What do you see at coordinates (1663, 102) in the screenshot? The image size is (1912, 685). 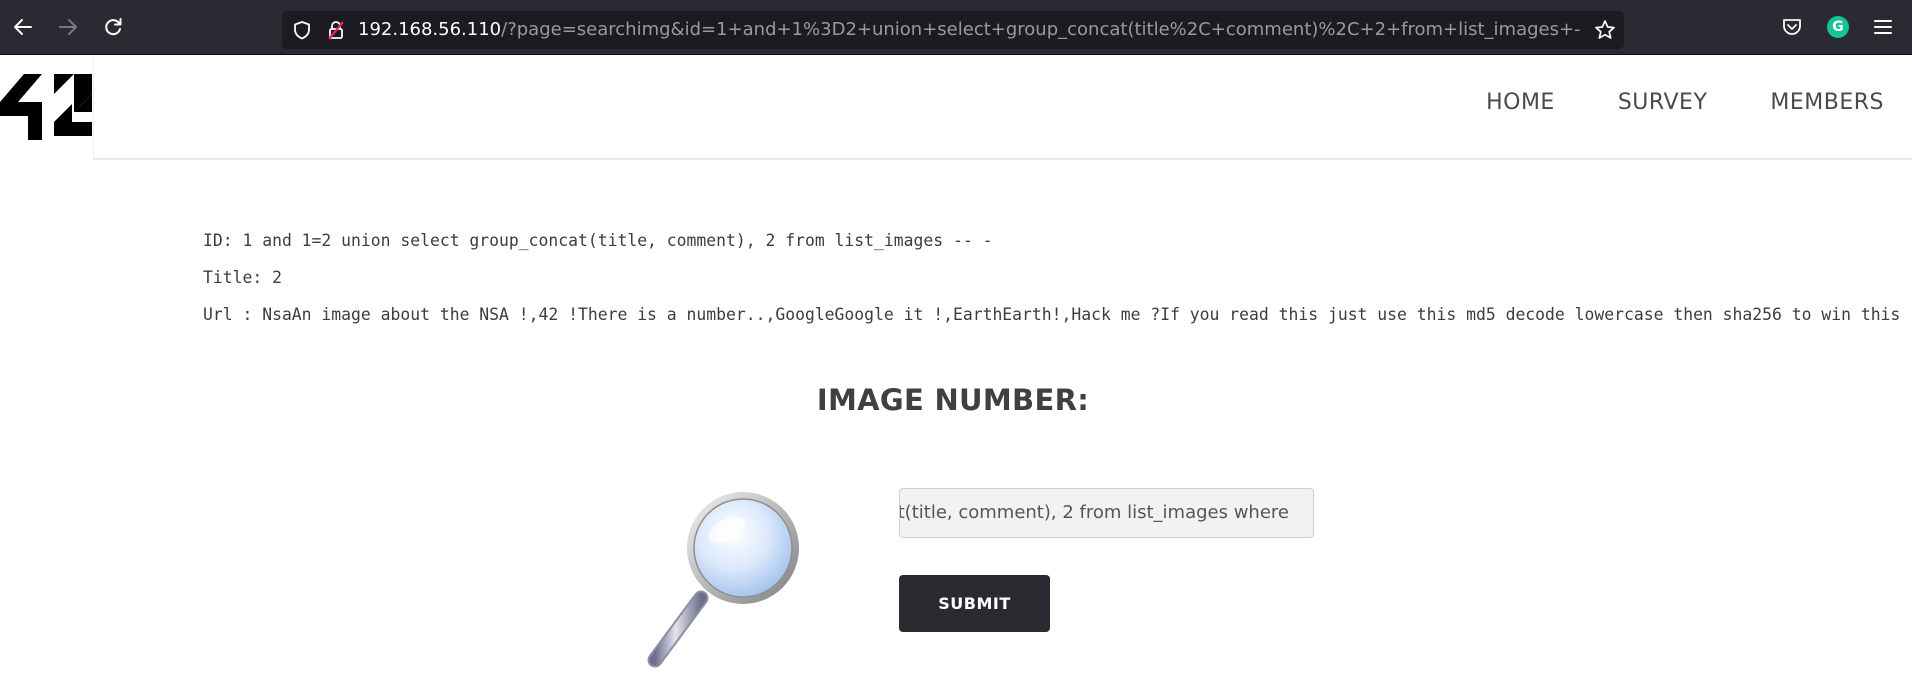 I see `nav-survey: SURVEY` at bounding box center [1663, 102].